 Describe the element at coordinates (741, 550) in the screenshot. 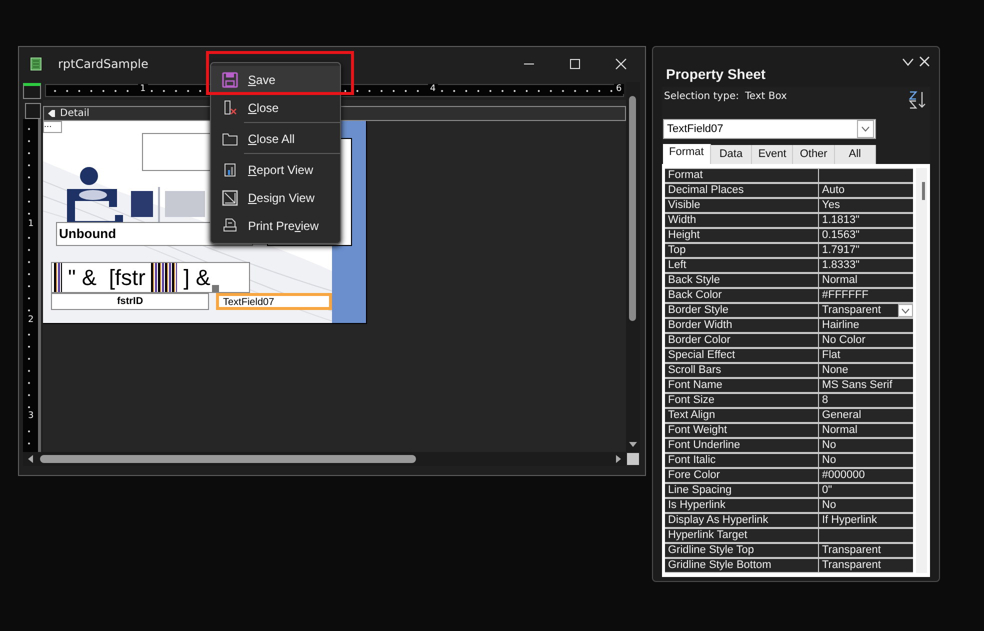

I see `property-name: Gridline Style Top` at that location.